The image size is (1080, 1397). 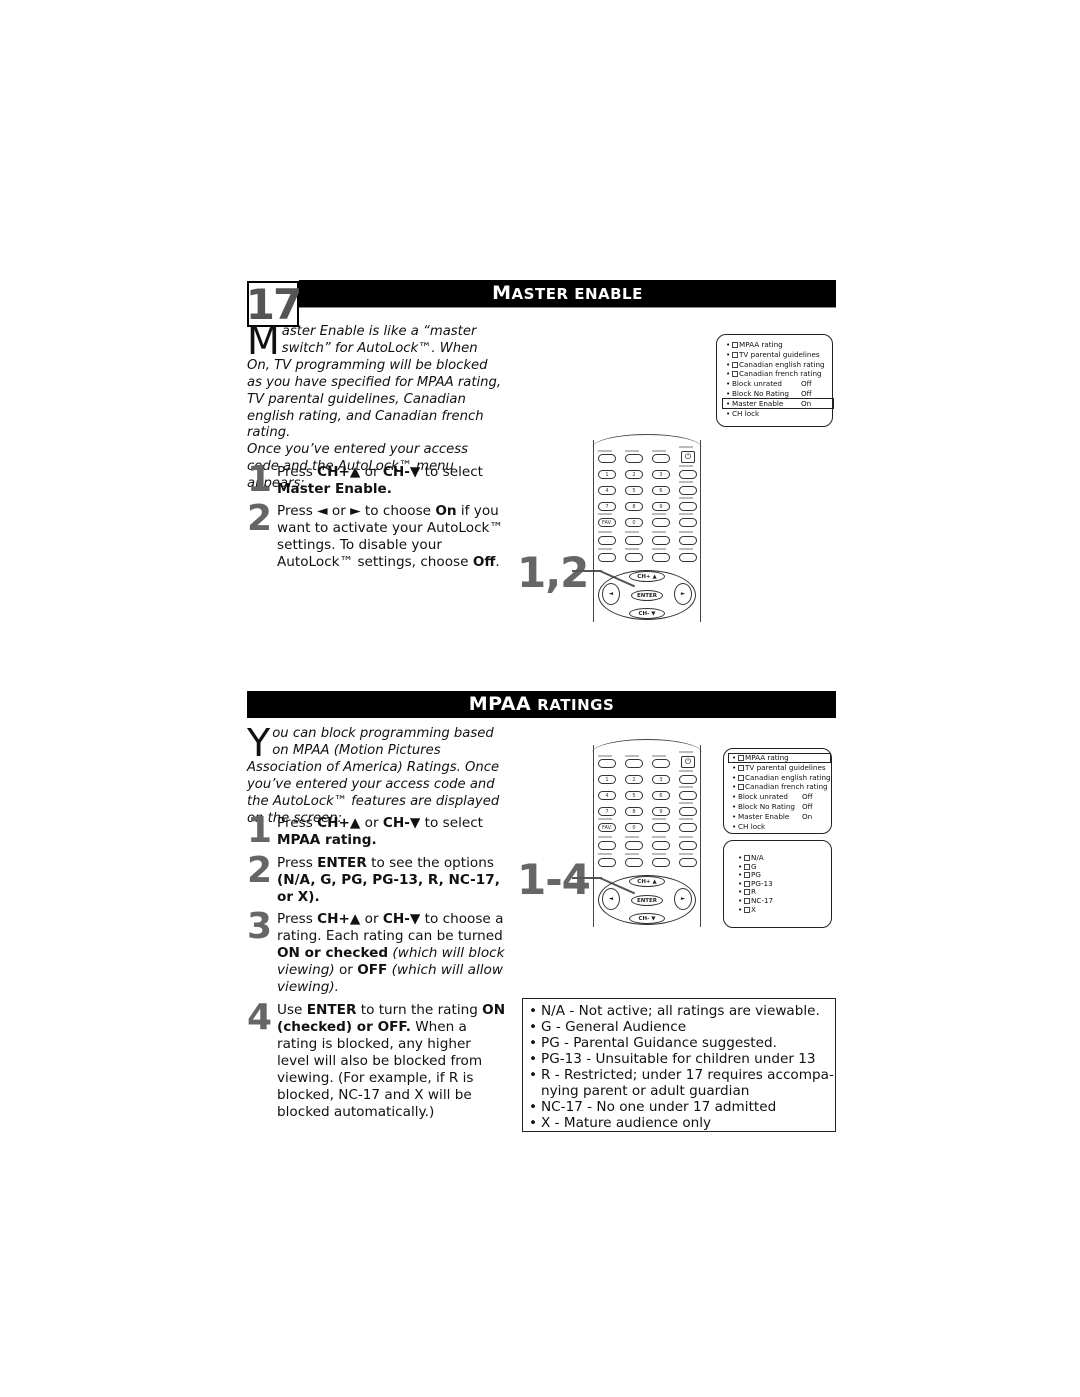 What do you see at coordinates (778, 403) in the screenshot?
I see `selection-highlight` at bounding box center [778, 403].